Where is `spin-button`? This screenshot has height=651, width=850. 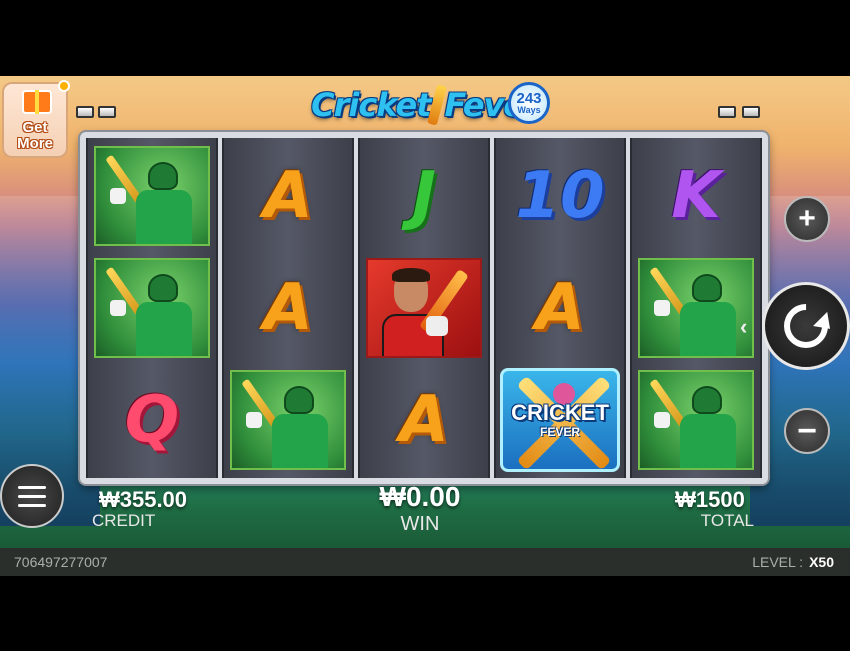
spin-button is located at coordinates (806, 326).